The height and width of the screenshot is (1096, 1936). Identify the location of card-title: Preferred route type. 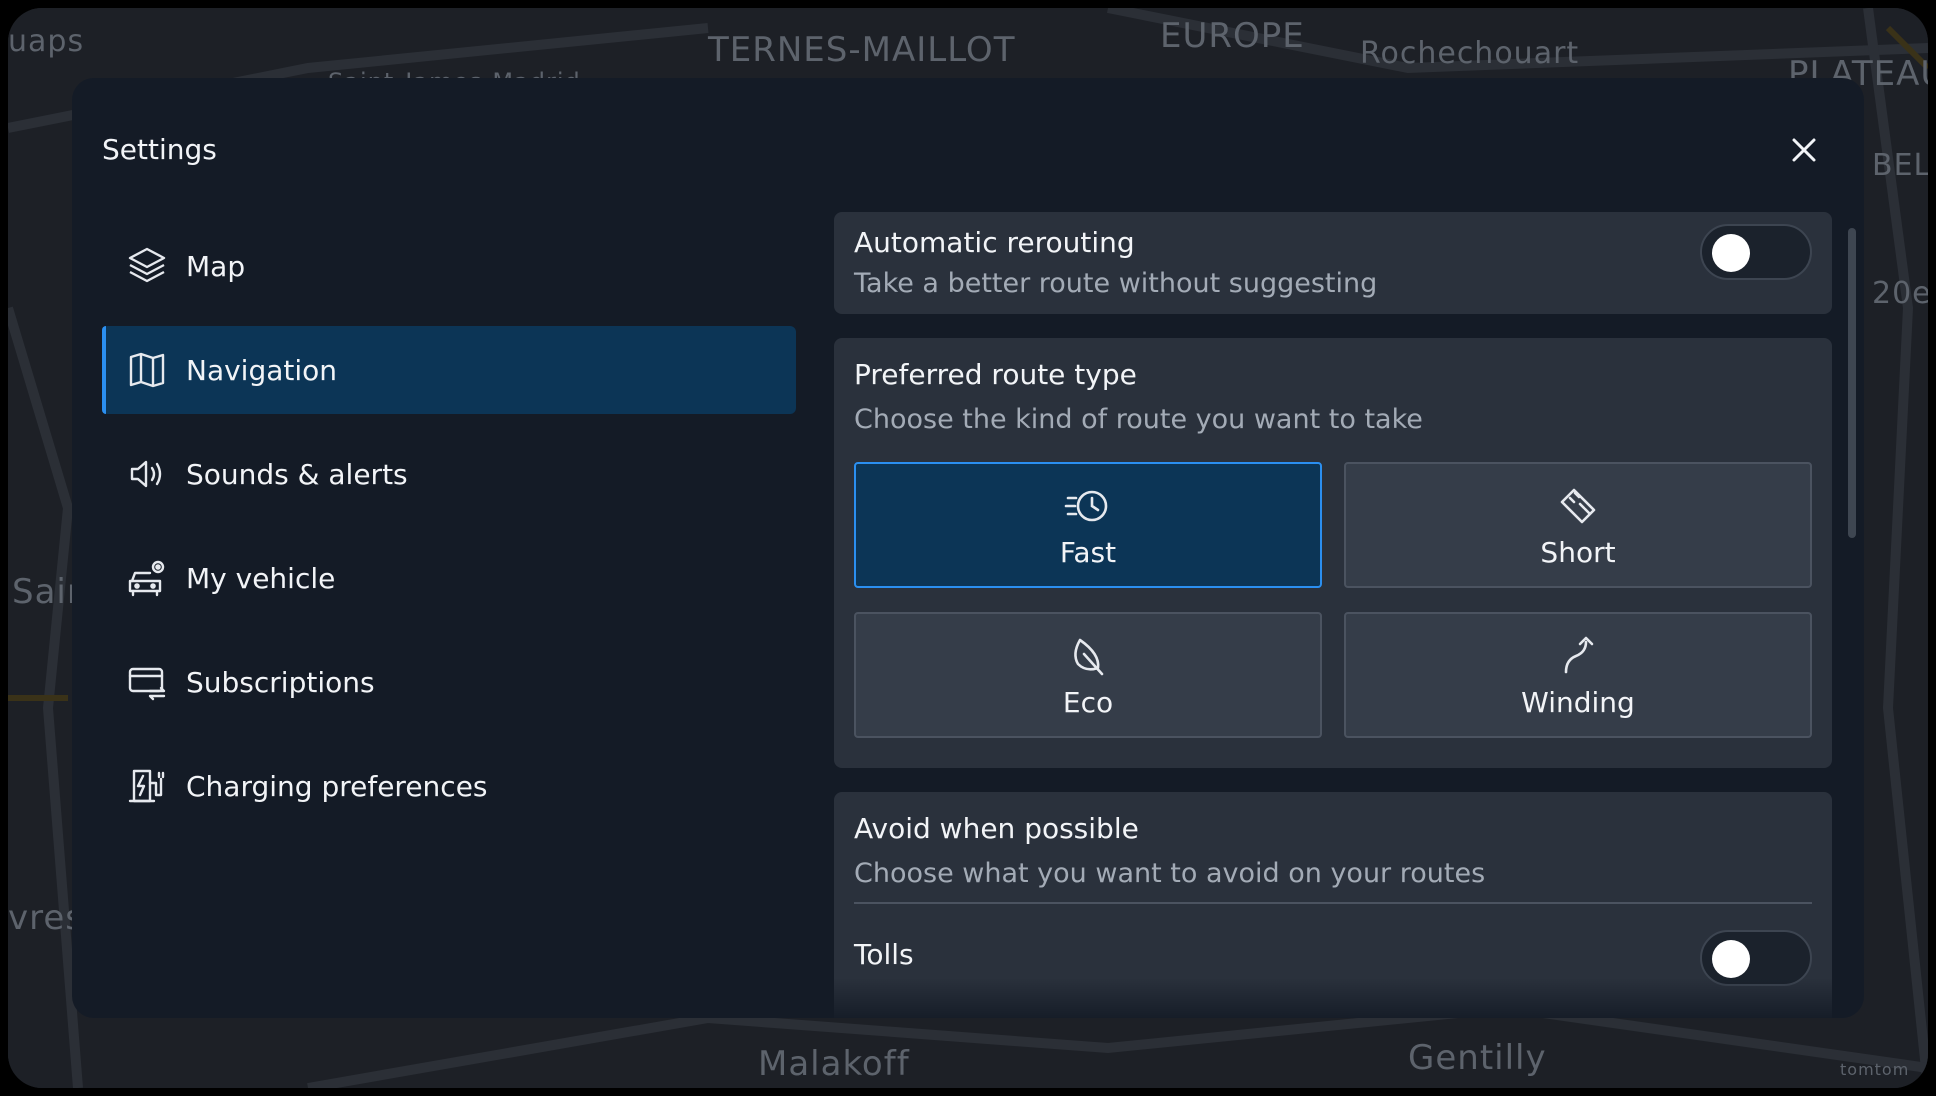
(995, 374).